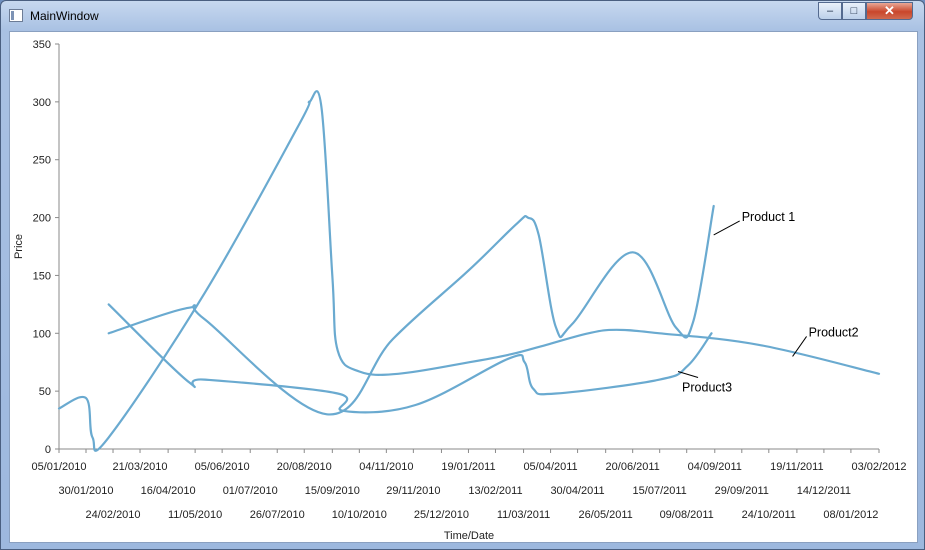 The image size is (925, 550). I want to click on callout-label-product1: Product 1, so click(769, 217).